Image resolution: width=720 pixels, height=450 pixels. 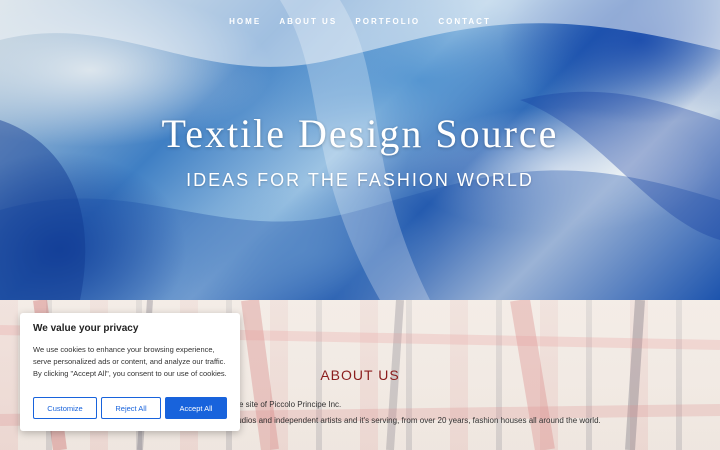 I want to click on main-nav: HOME ABOUT US PORTFOLIO CONTACT, so click(x=360, y=21).